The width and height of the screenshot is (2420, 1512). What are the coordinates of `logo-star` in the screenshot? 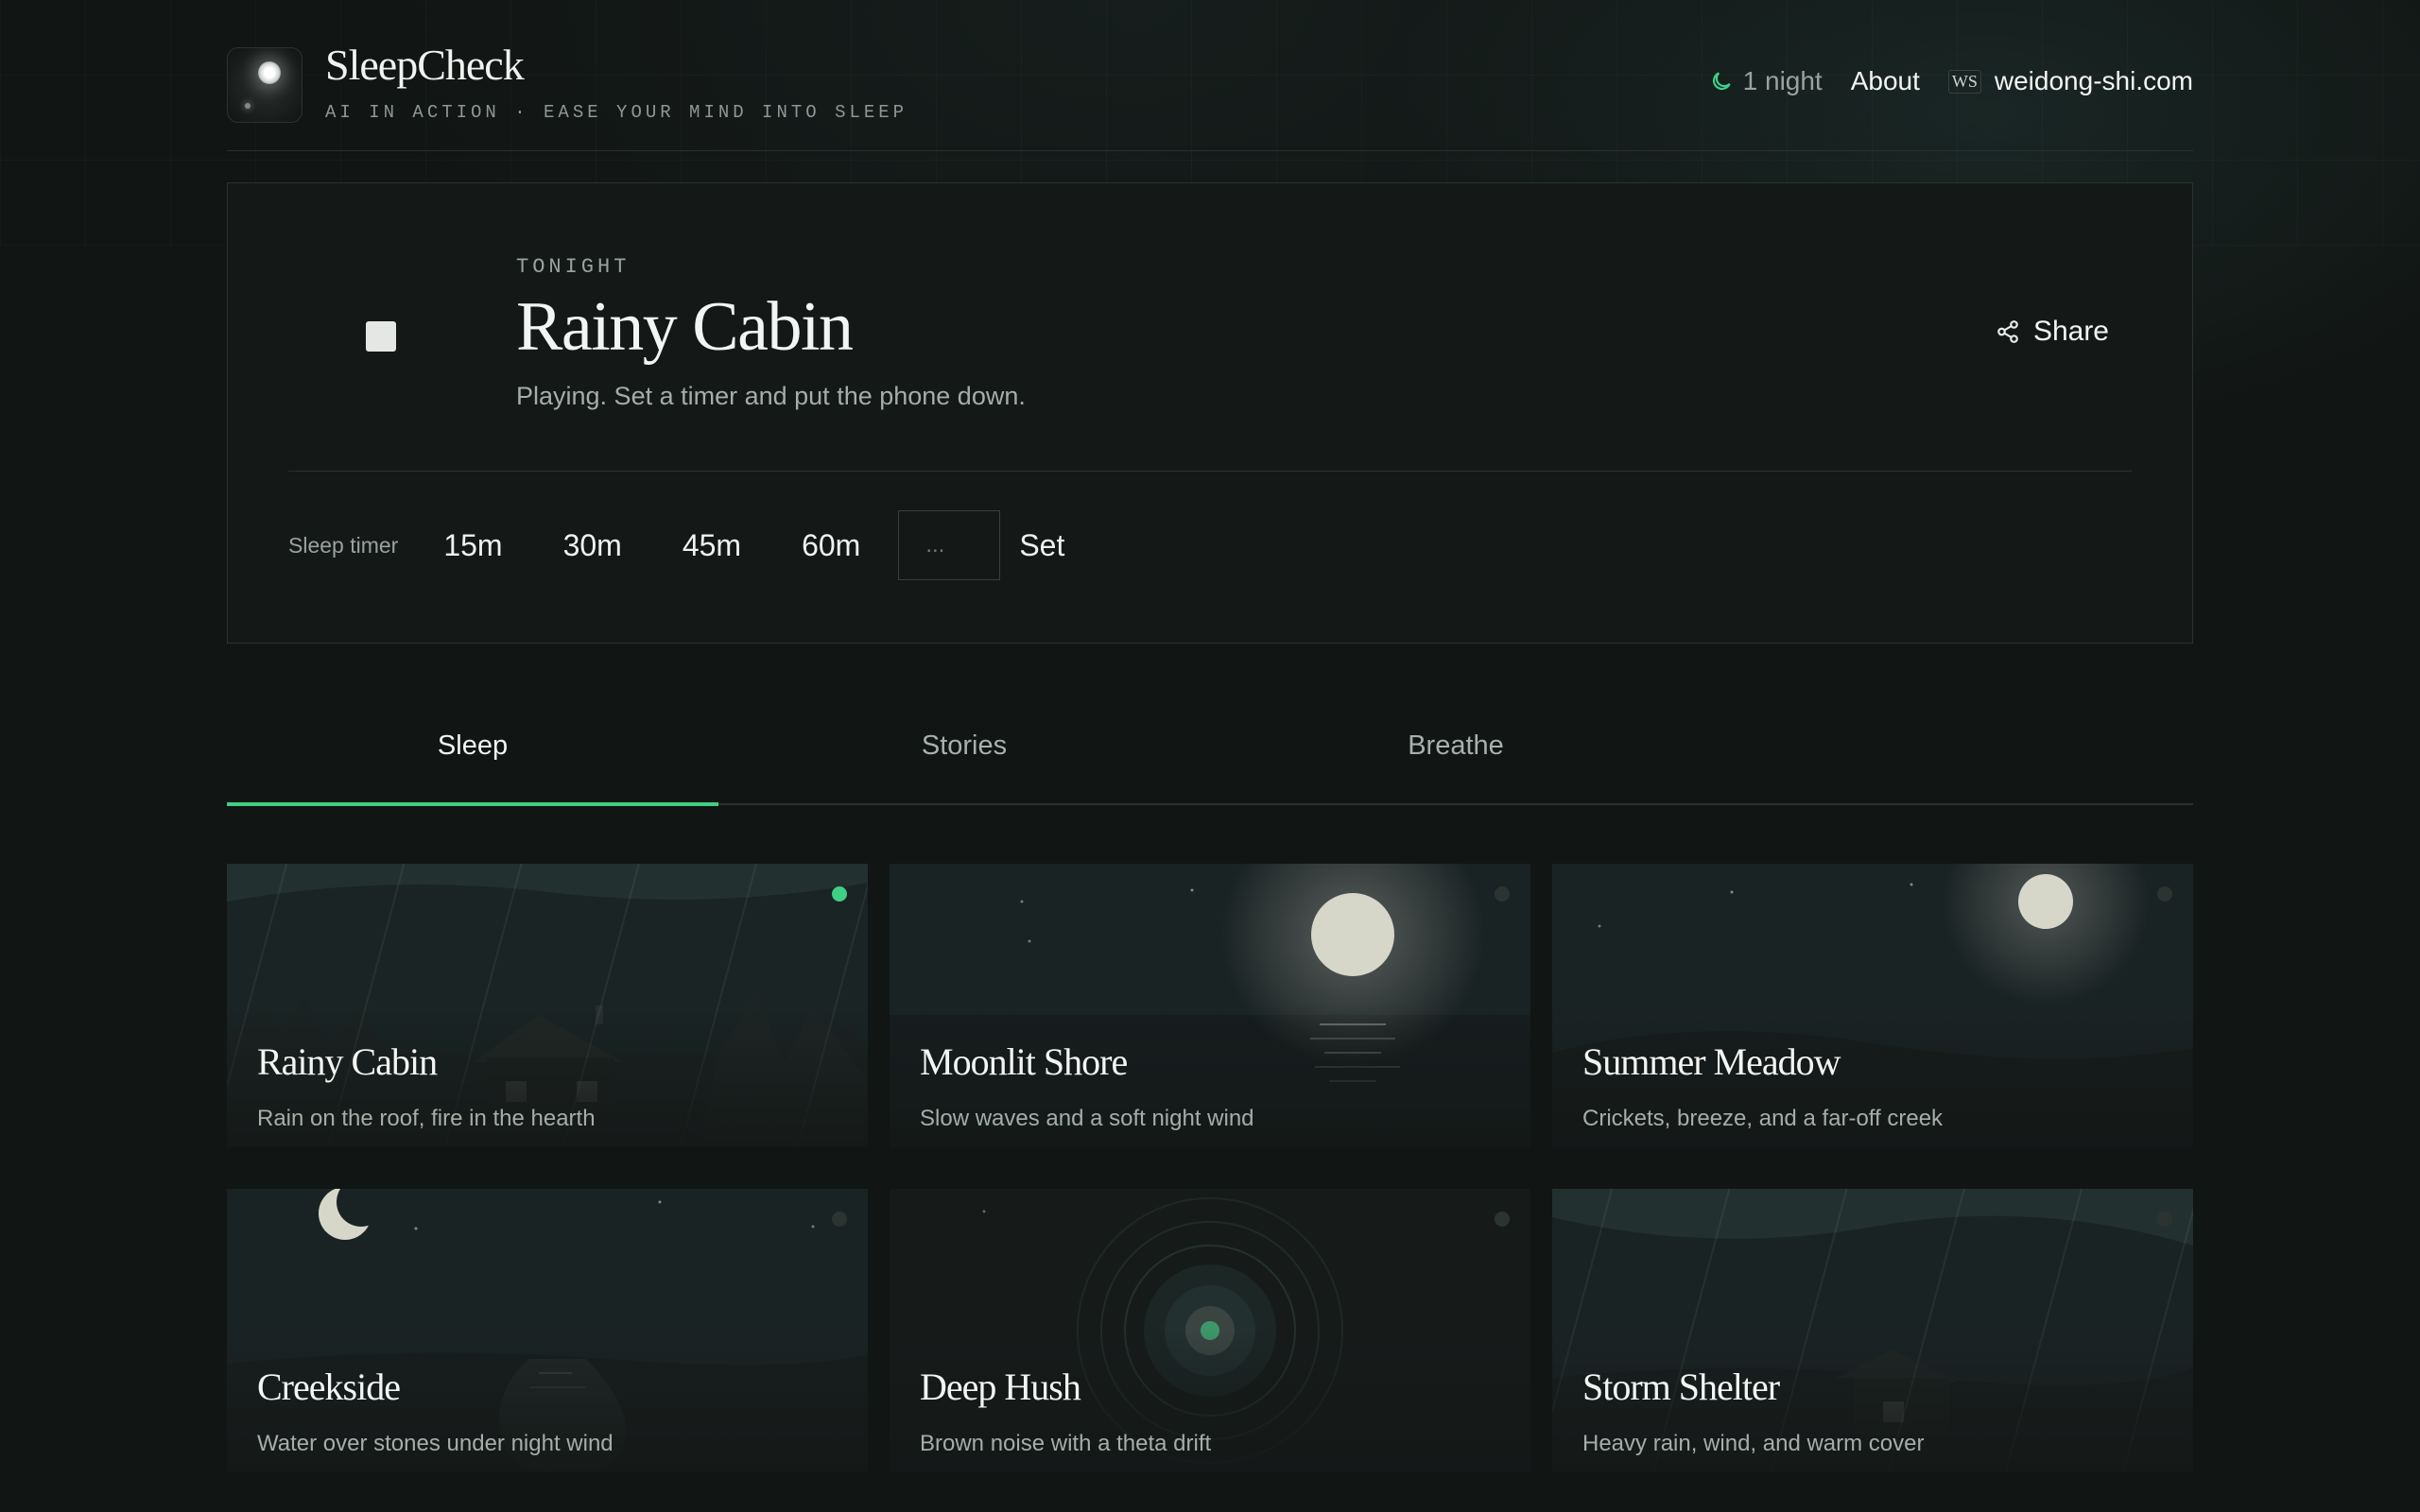 It's located at (248, 106).